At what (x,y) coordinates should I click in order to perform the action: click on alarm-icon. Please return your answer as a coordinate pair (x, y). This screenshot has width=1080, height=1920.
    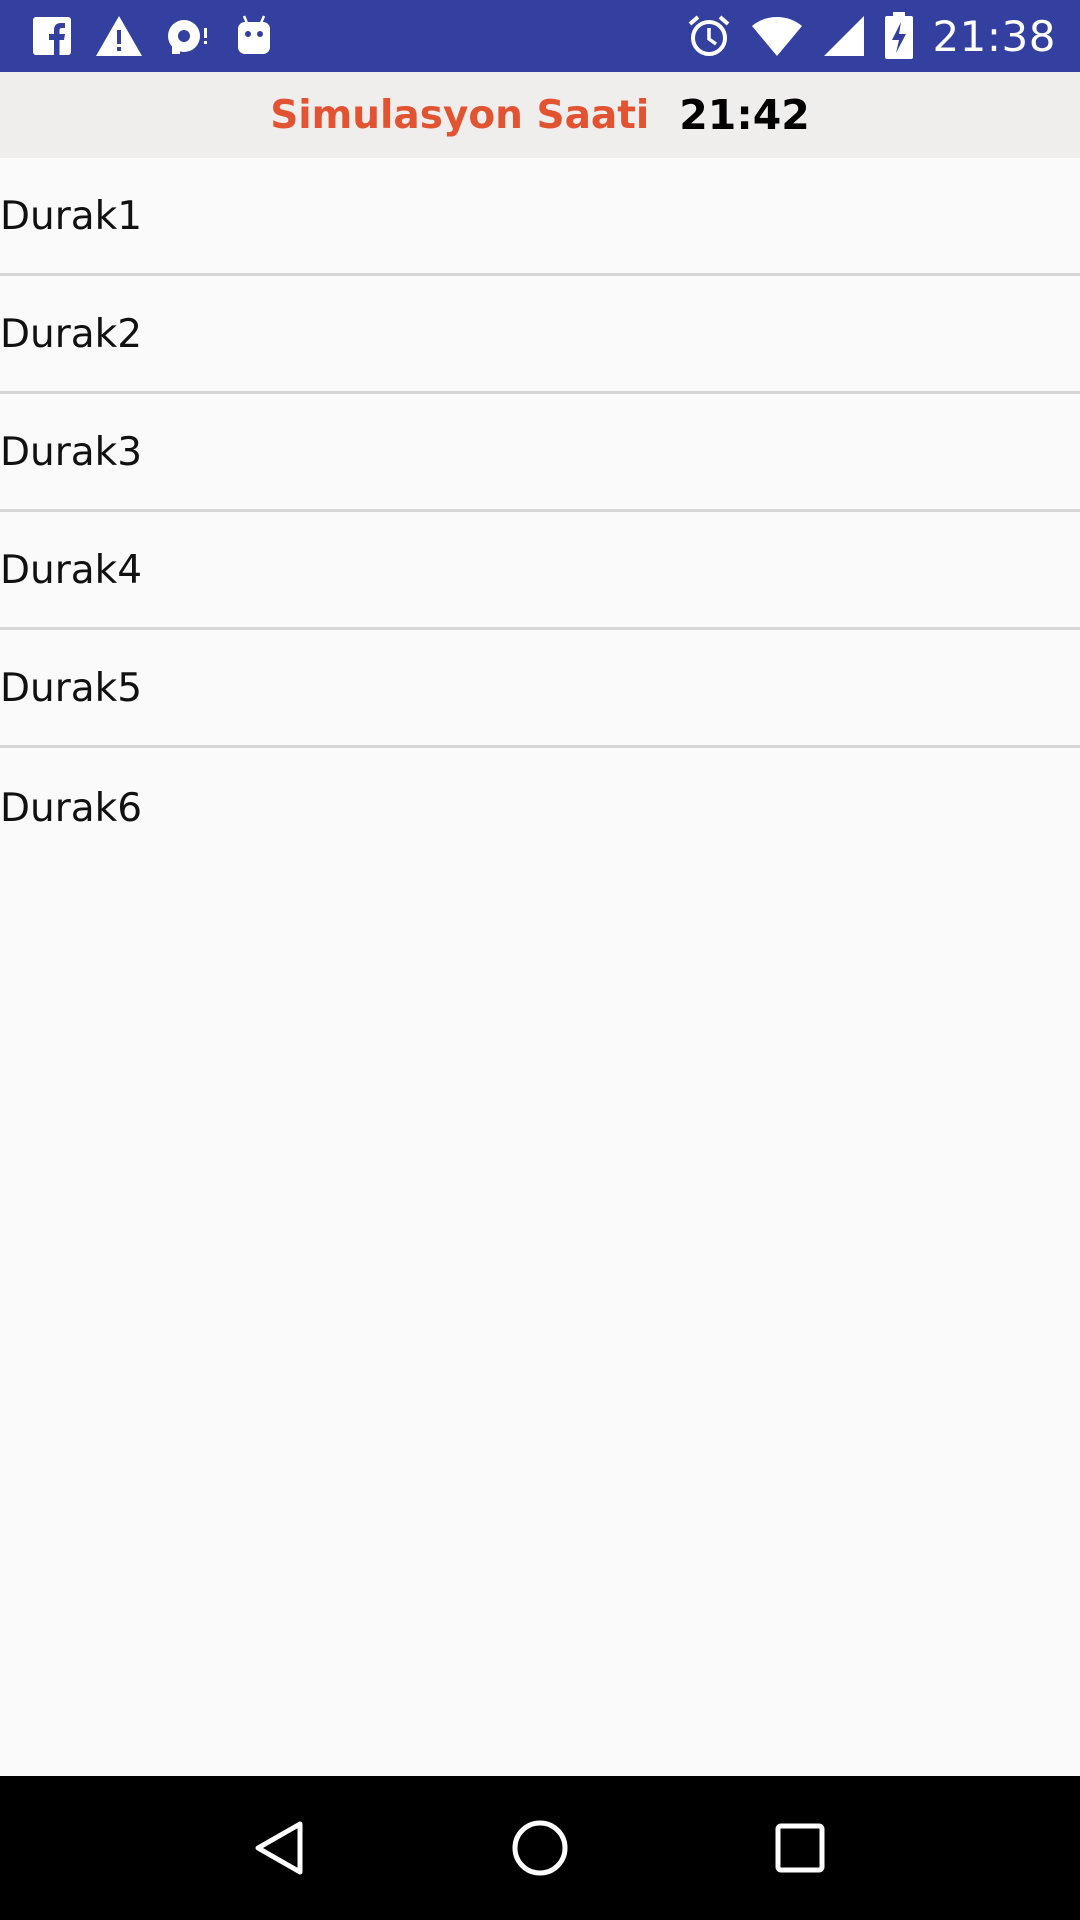
    Looking at the image, I should click on (709, 36).